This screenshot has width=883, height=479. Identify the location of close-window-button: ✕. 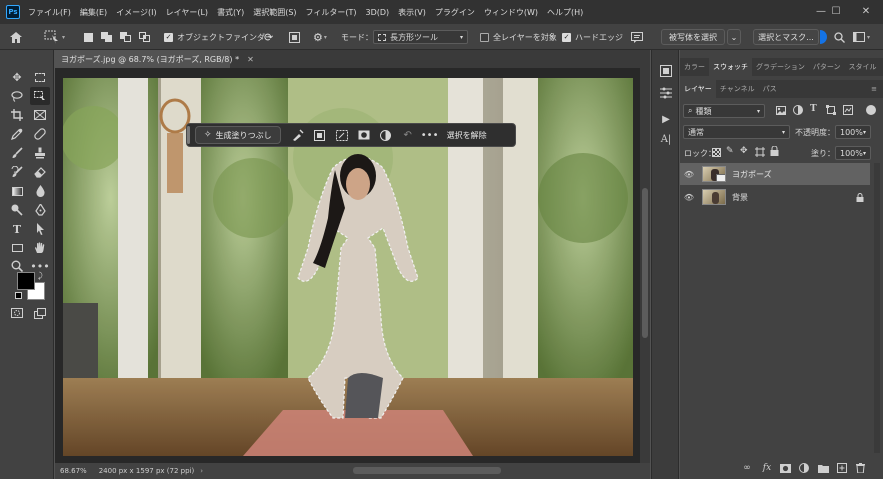
(866, 11).